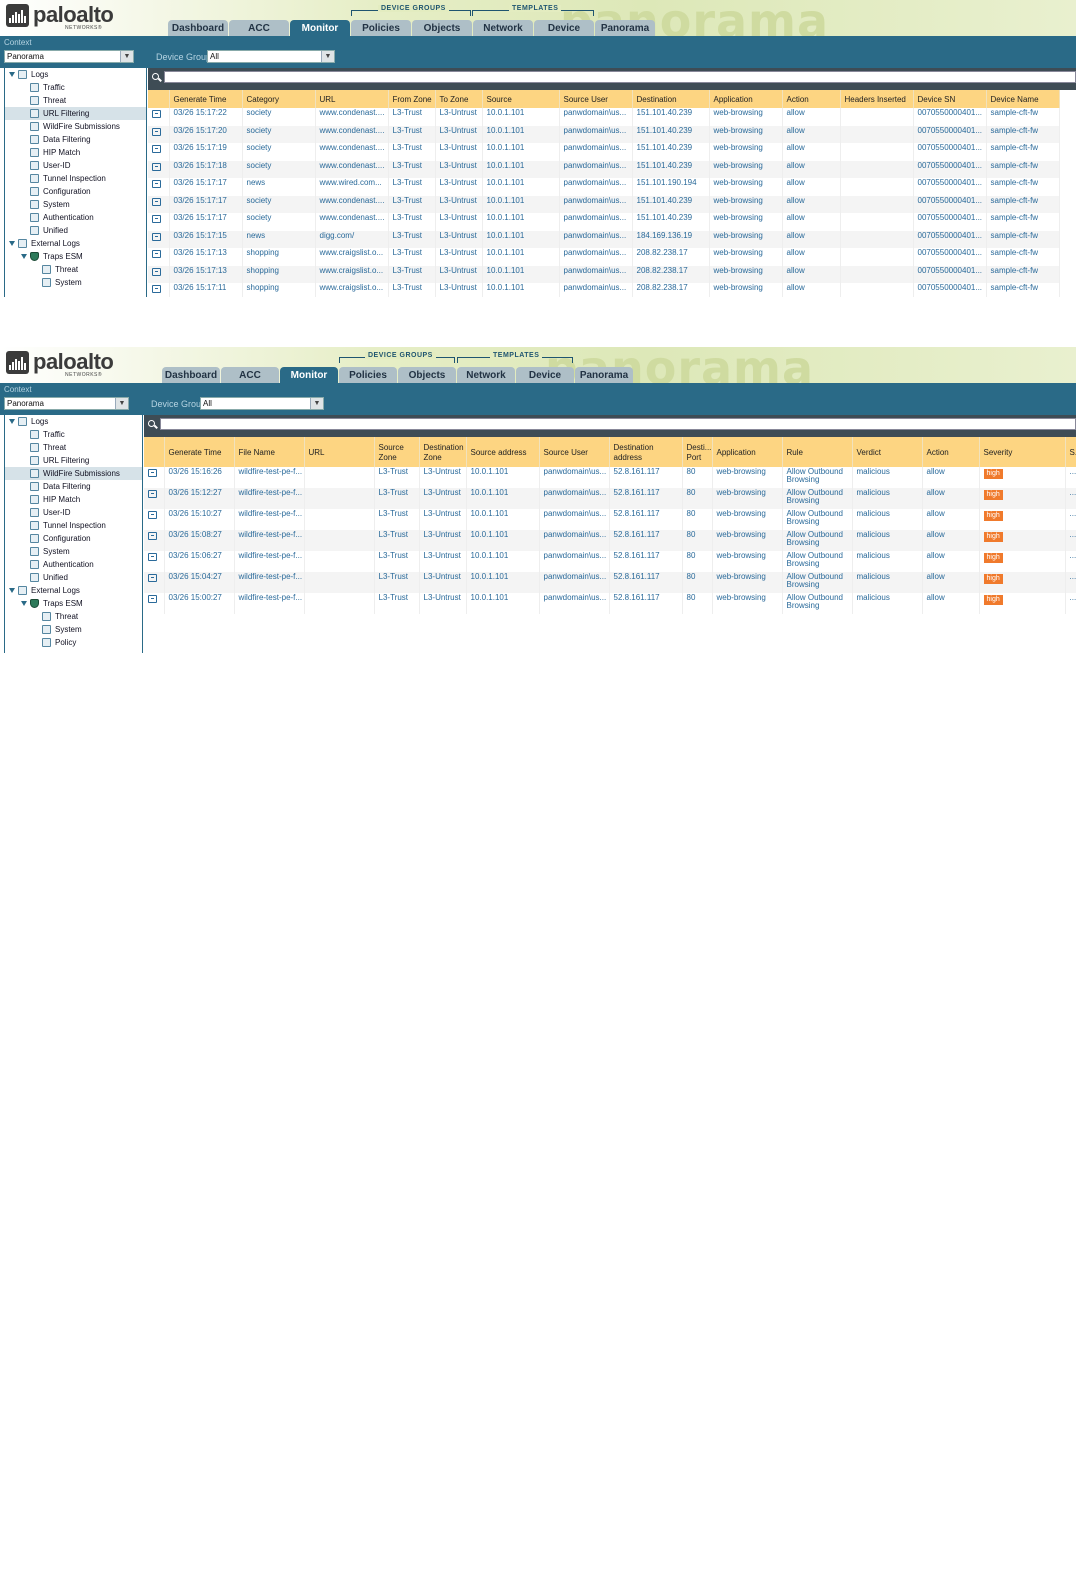  What do you see at coordinates (206, 99) in the screenshot?
I see `column-header: Generate Time` at bounding box center [206, 99].